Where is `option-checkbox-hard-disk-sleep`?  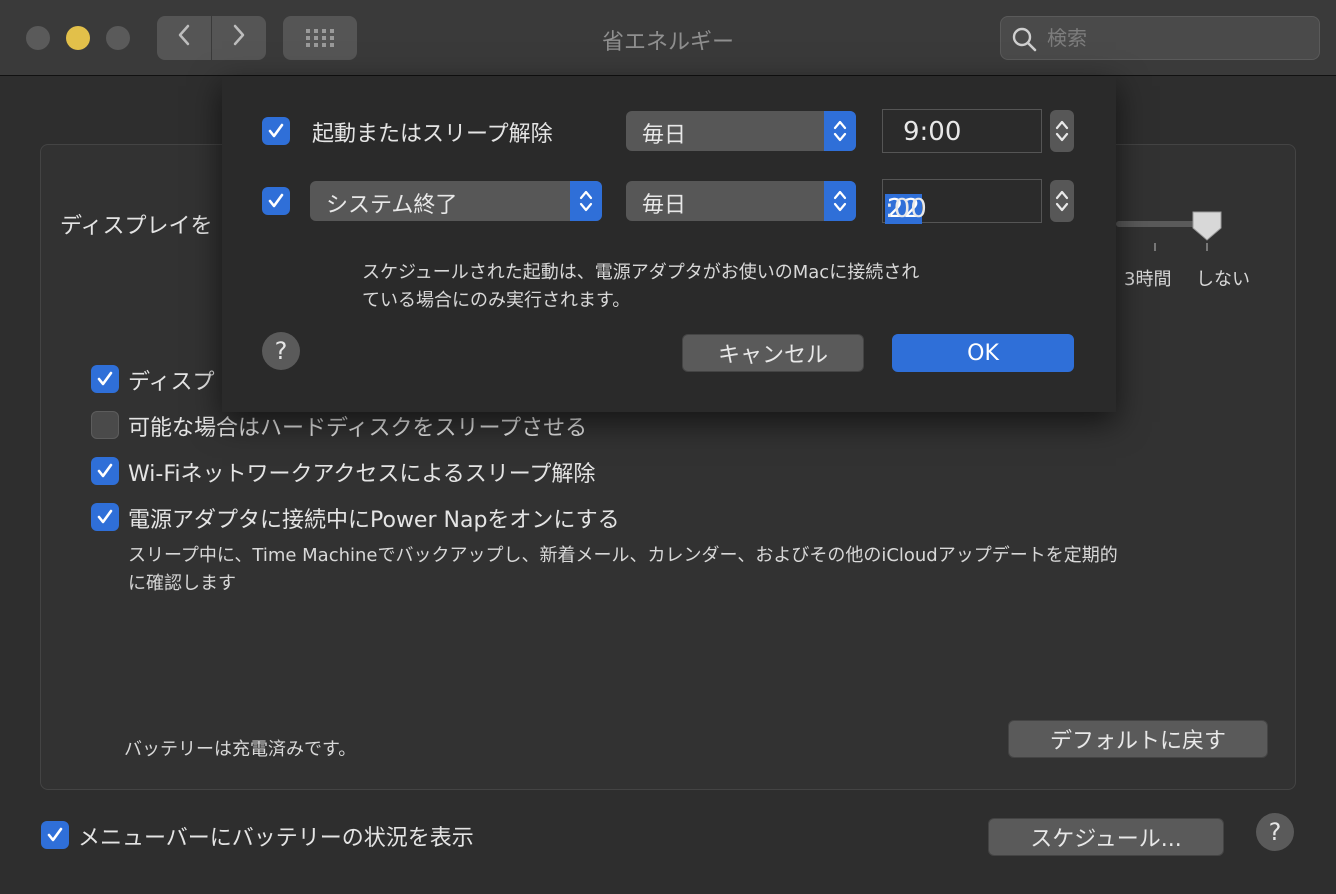 option-checkbox-hard-disk-sleep is located at coordinates (105, 425).